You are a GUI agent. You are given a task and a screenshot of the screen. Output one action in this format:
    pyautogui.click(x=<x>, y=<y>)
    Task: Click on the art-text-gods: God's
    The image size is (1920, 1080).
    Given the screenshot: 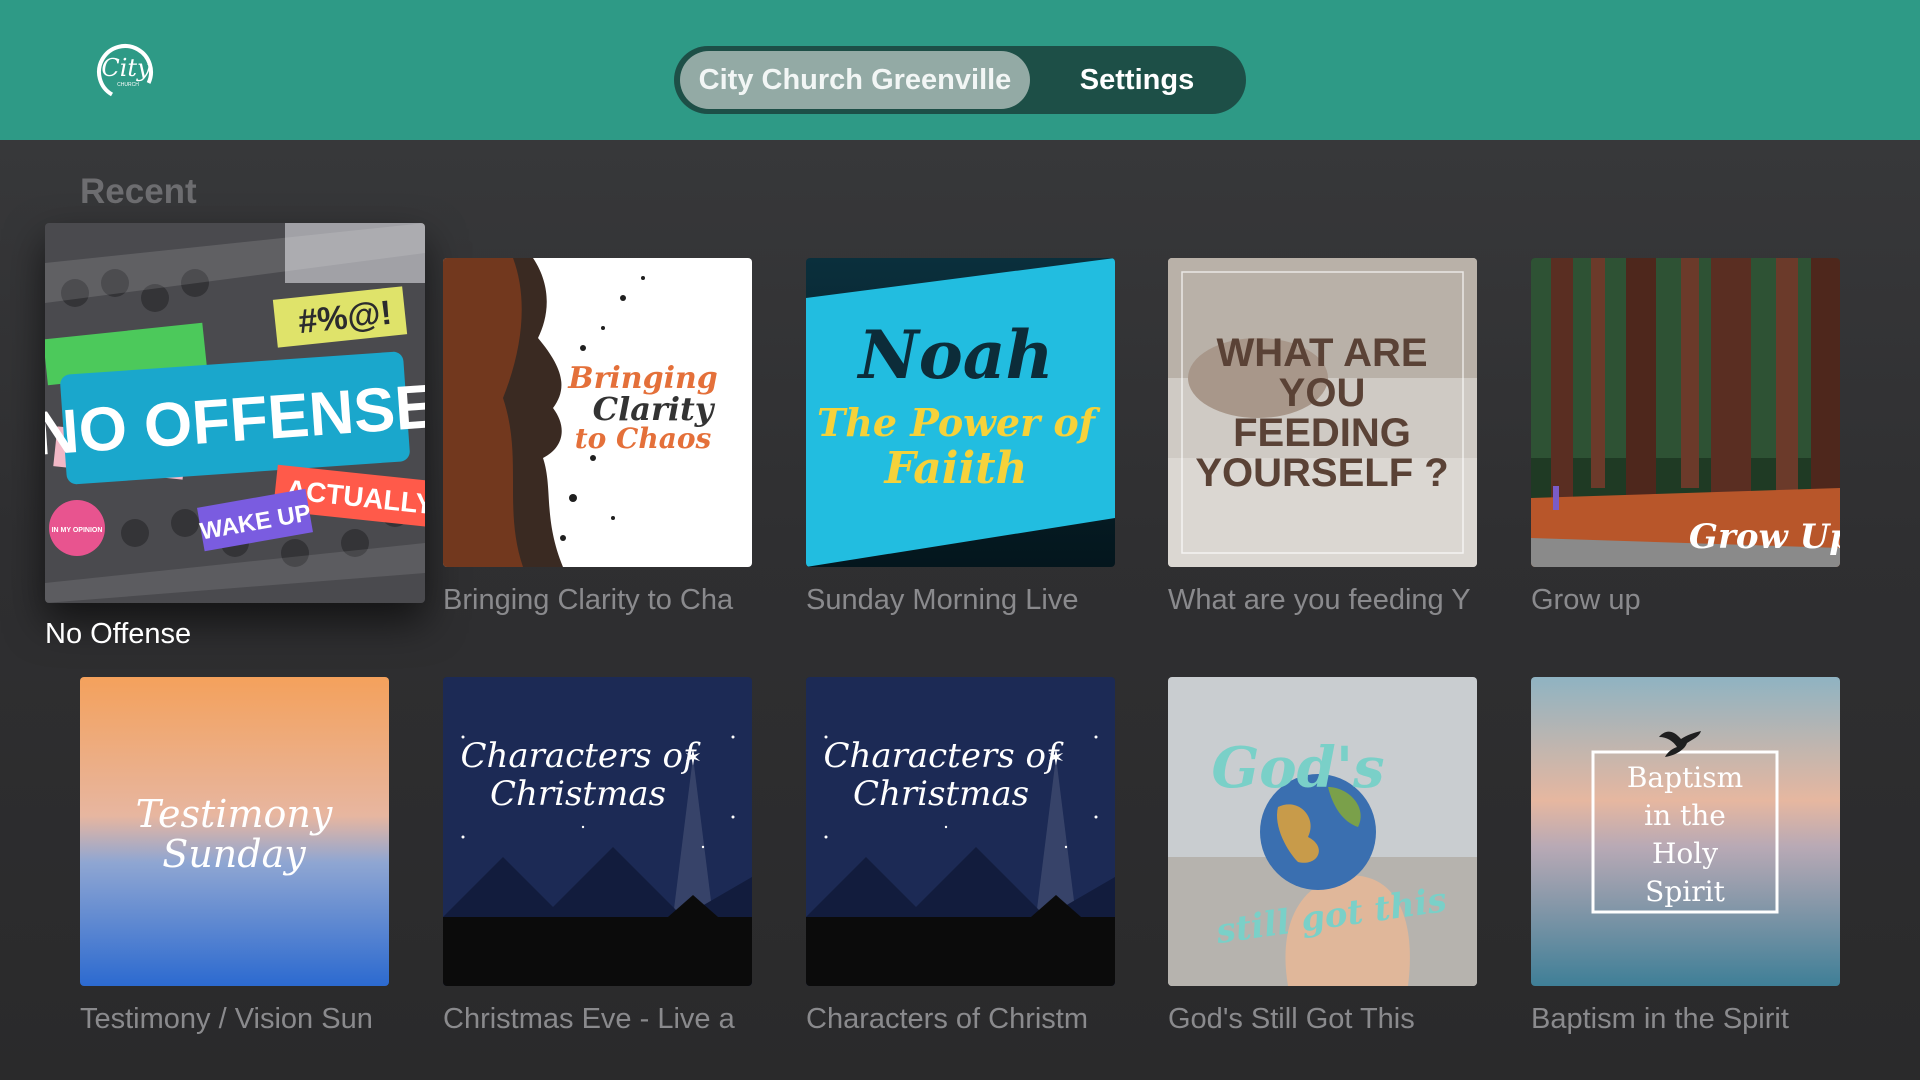 What is the action you would take?
    pyautogui.click(x=1297, y=768)
    